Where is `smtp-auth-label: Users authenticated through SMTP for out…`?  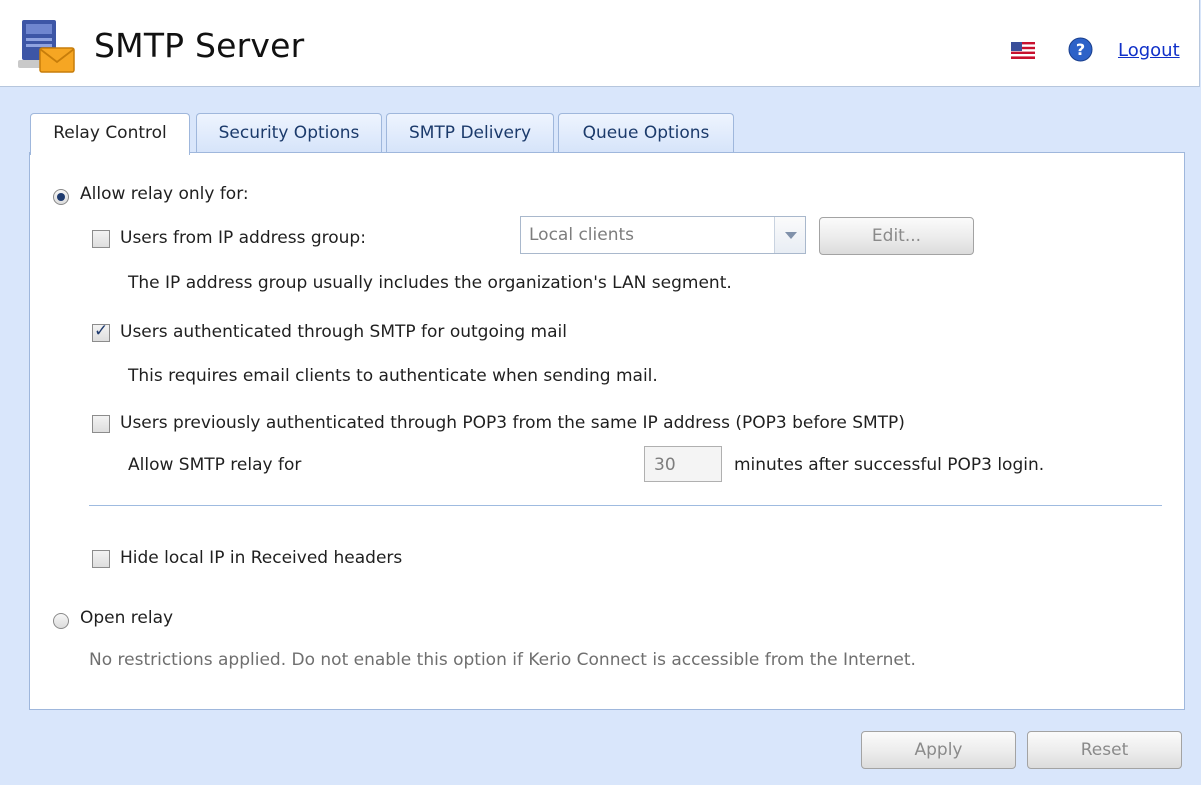 smtp-auth-label: Users authenticated through SMTP for out… is located at coordinates (343, 332).